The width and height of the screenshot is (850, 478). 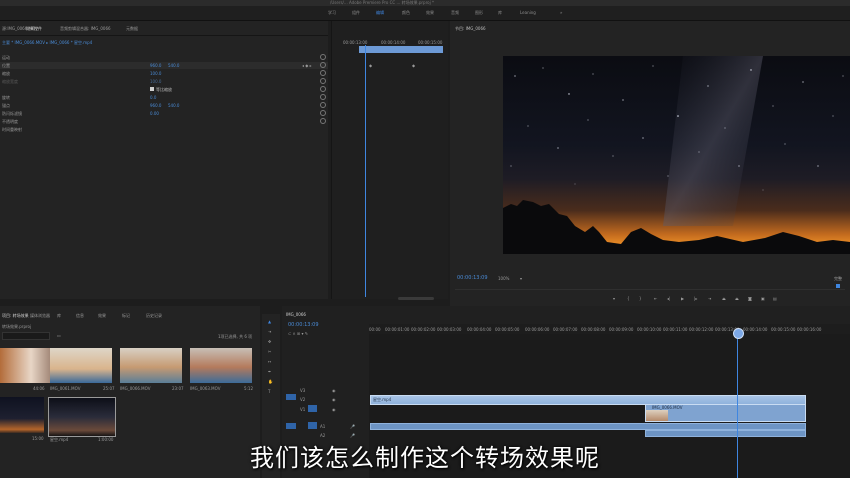 What do you see at coordinates (164, 57) in the screenshot?
I see `effect-row-motion: 运动` at bounding box center [164, 57].